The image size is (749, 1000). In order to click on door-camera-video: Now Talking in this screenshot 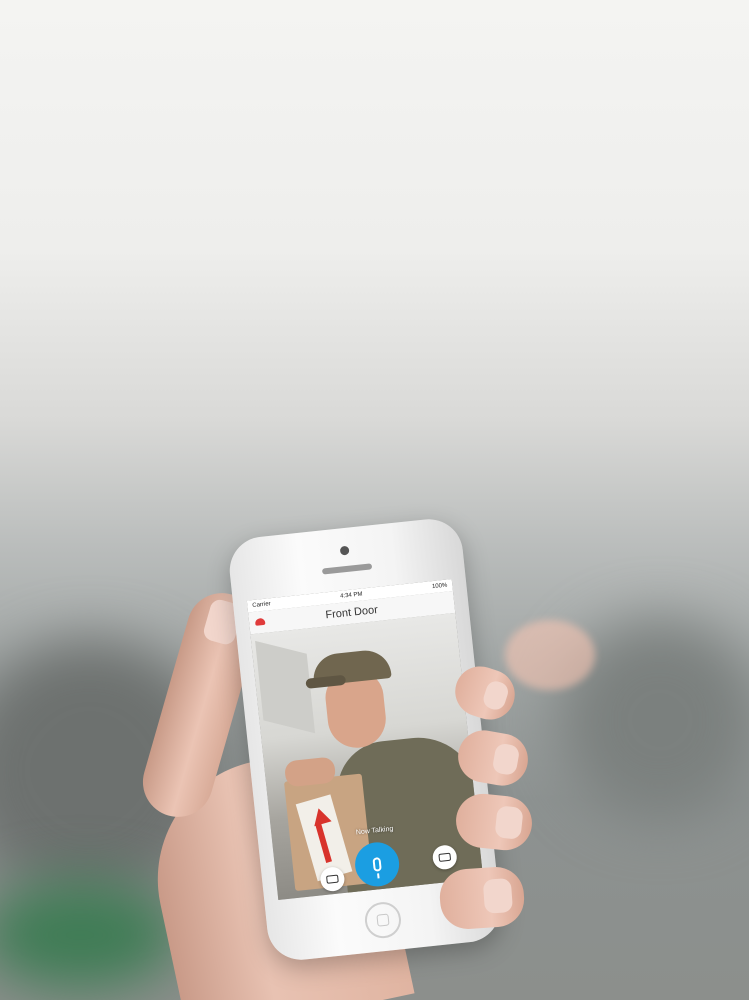, I will do `click(367, 756)`.